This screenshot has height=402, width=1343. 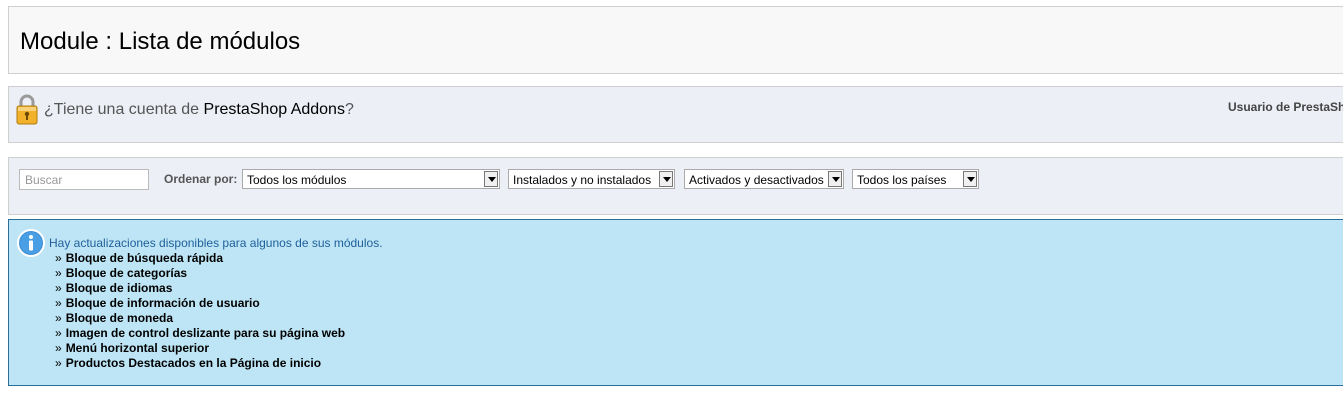 What do you see at coordinates (371, 179) in the screenshot?
I see `module-category-select: Todos los módulos` at bounding box center [371, 179].